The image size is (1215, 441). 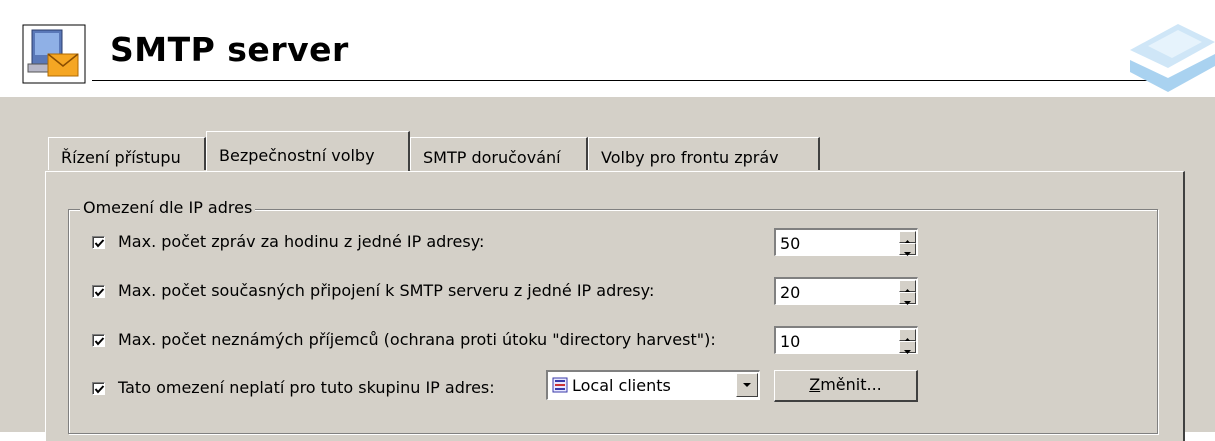 I want to click on smtp-server-icon, so click(x=54, y=54).